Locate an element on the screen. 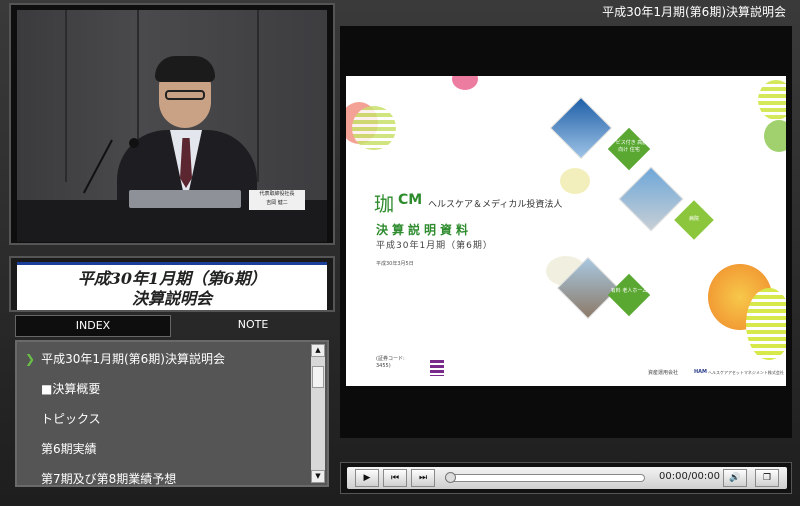 The height and width of the screenshot is (506, 800). speaker-icon: 🔊 is located at coordinates (735, 478).